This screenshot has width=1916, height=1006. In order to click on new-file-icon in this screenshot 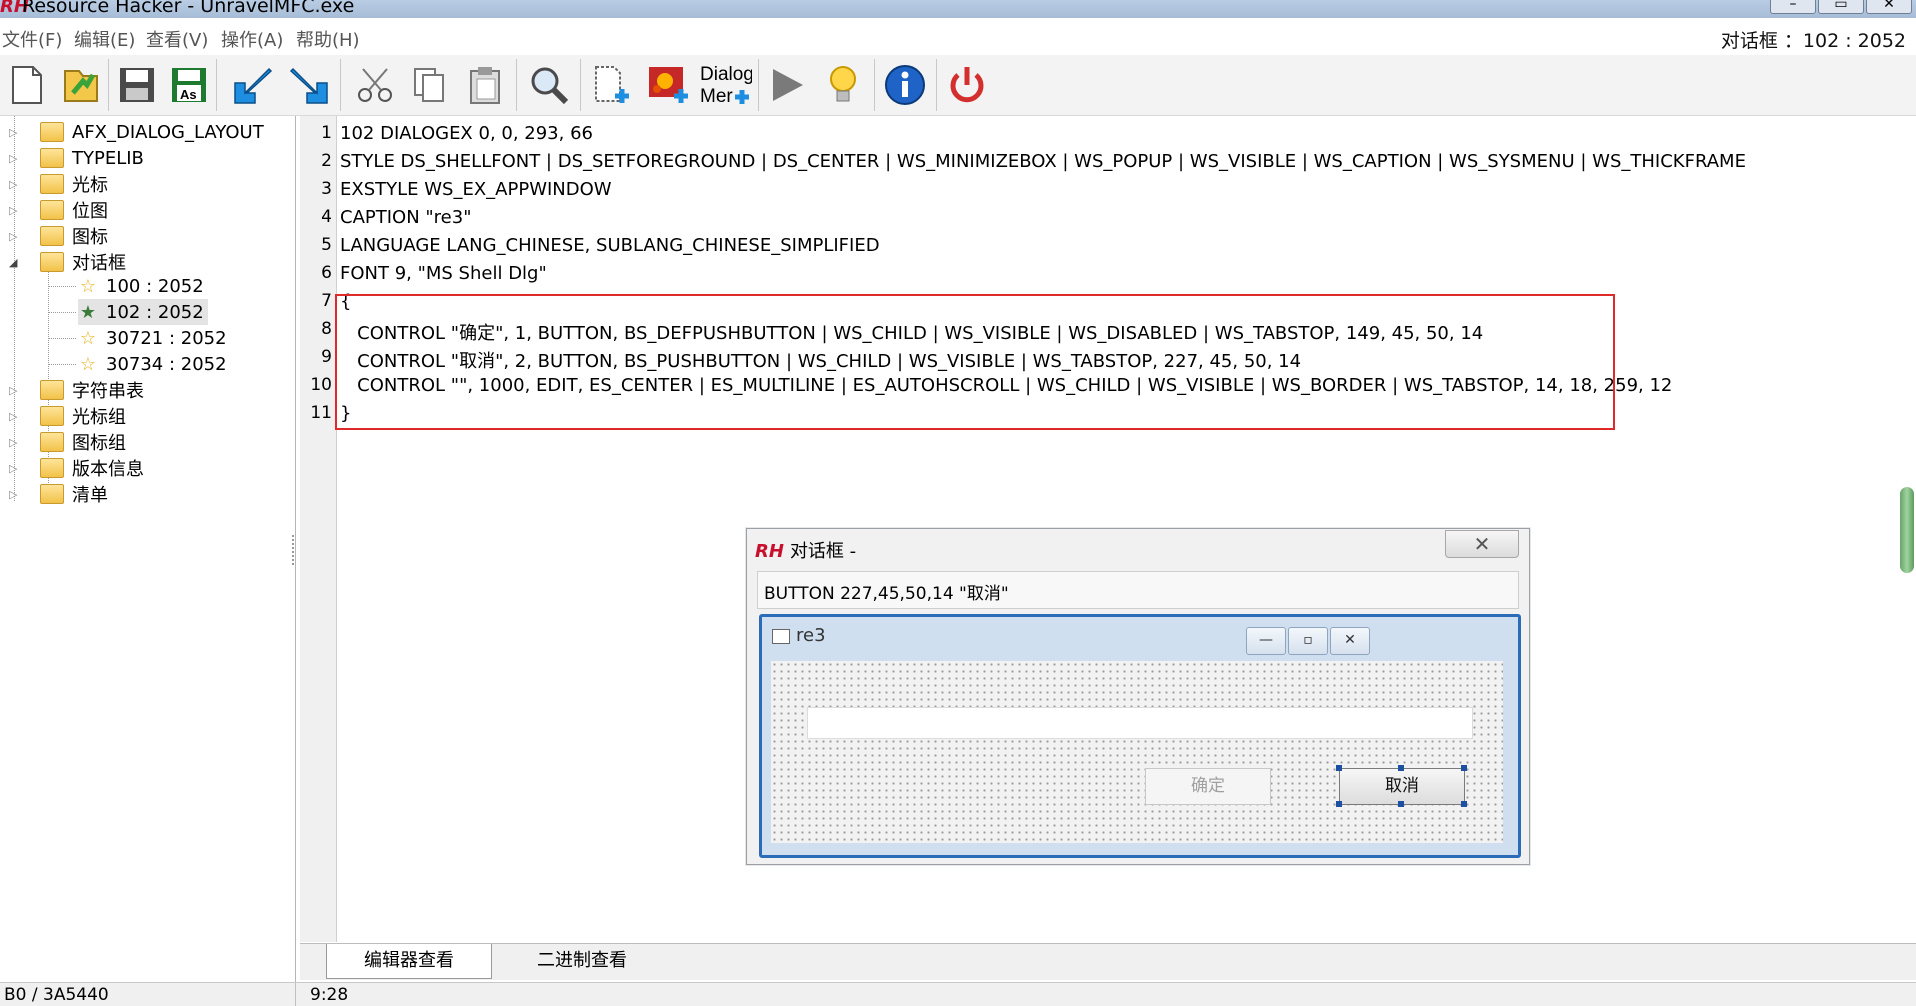, I will do `click(27, 85)`.